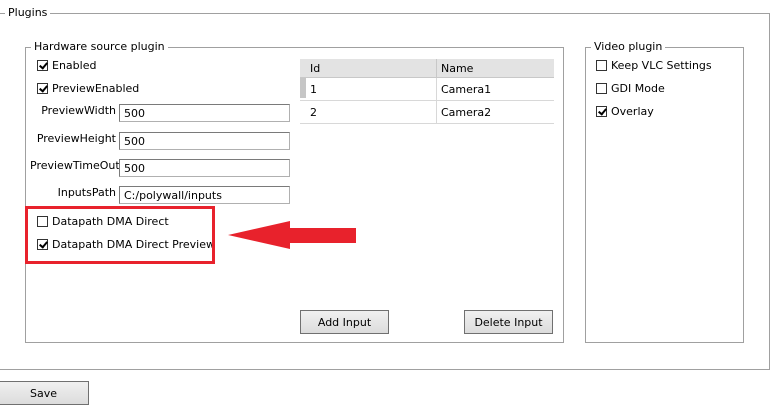 The image size is (774, 411). Describe the element at coordinates (42, 88) in the screenshot. I see `preview-enabled-check-mark` at that location.